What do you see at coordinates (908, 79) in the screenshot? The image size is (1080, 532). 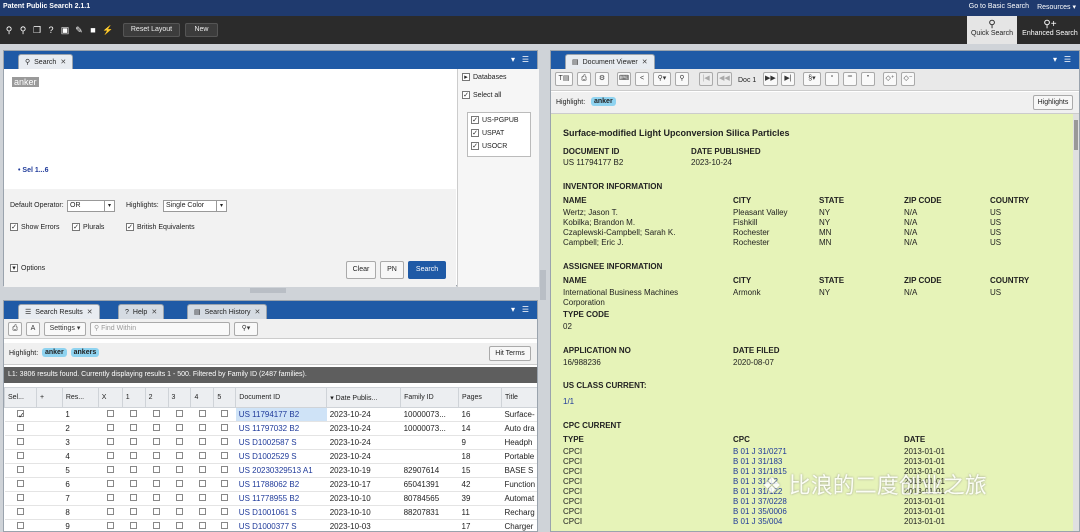 I see `tag-remove-icon: ◇⁻` at bounding box center [908, 79].